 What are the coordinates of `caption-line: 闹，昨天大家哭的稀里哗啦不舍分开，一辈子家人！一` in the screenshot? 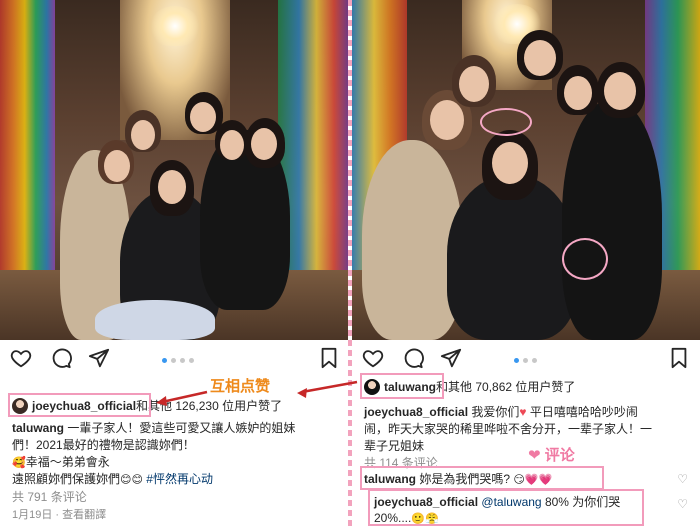 It's located at (508, 429).